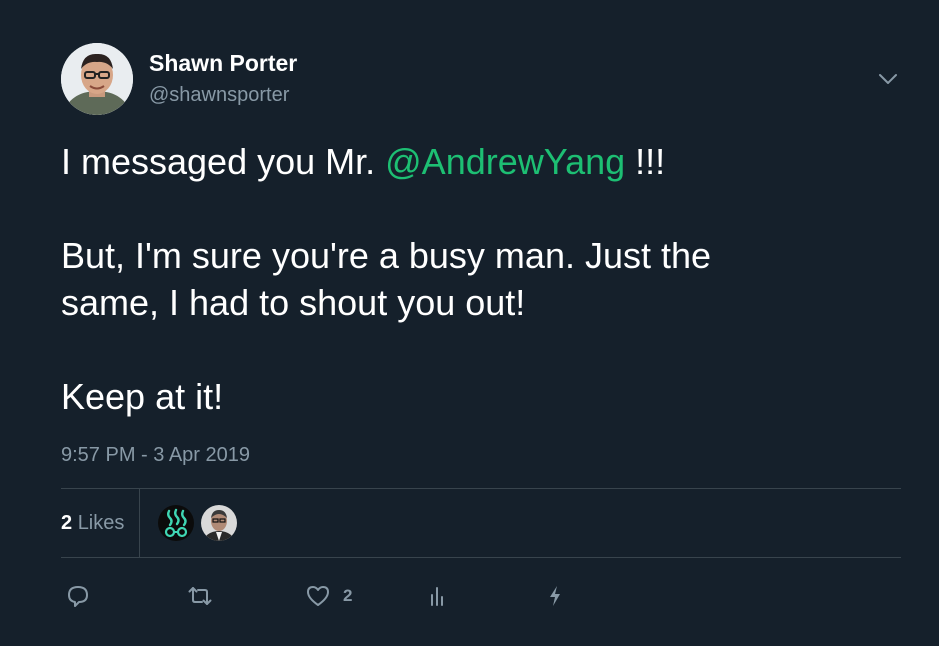  I want to click on promote-button, so click(555, 596).